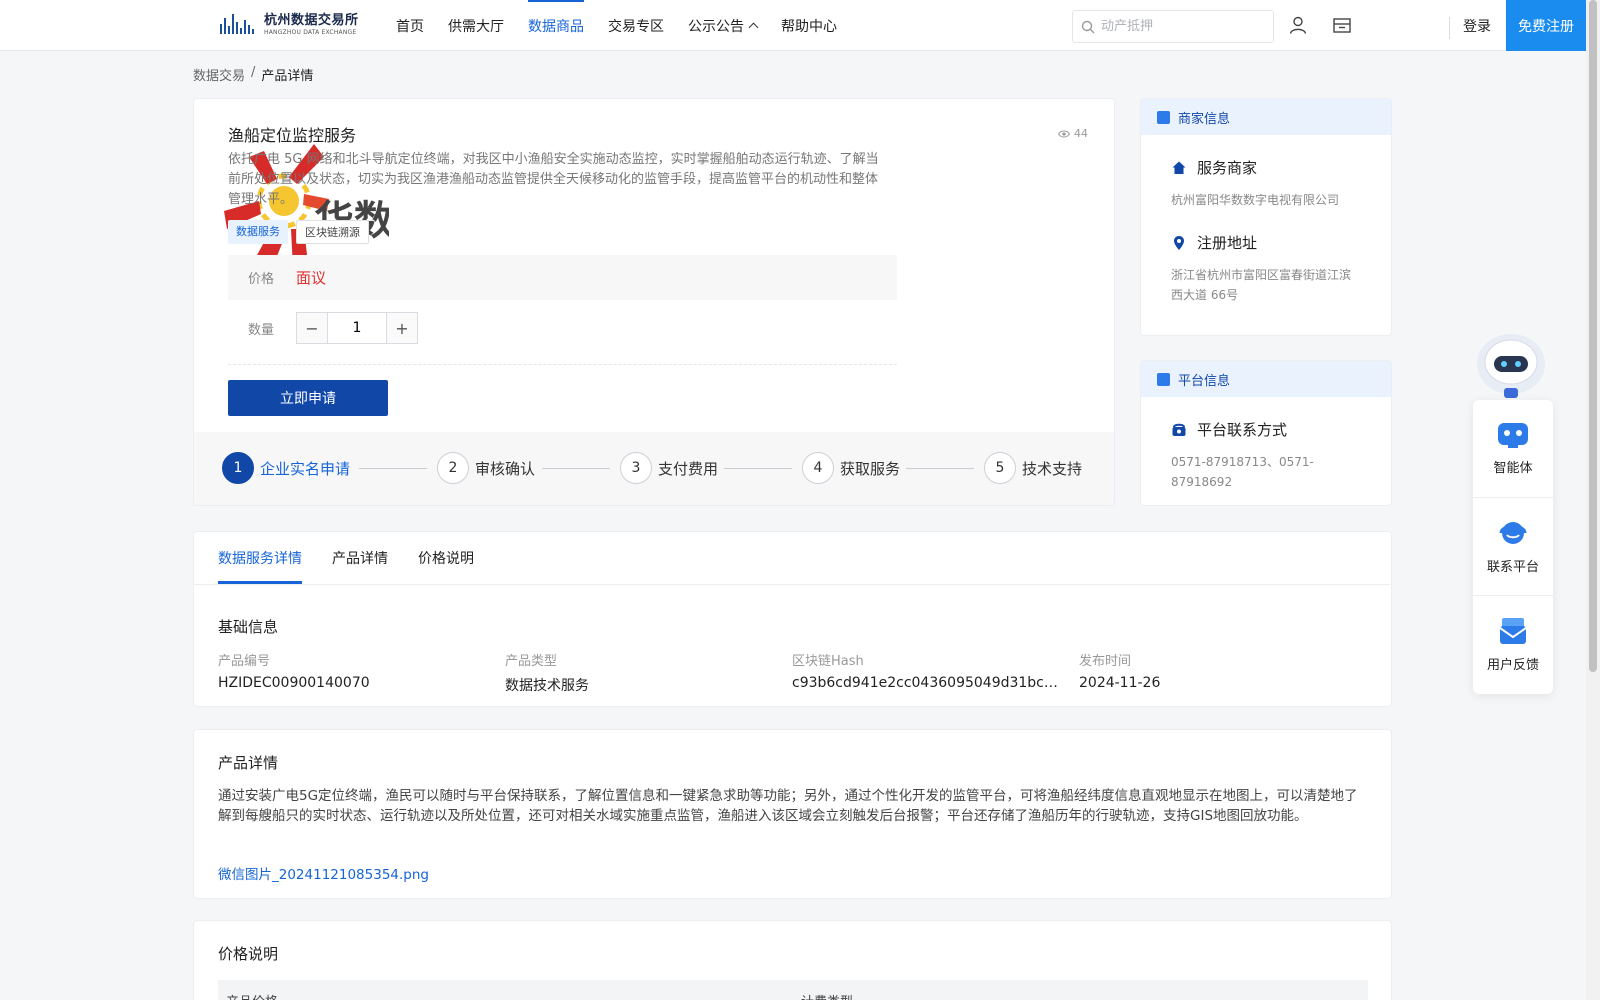 The image size is (1600, 1000). I want to click on price-row: 价格 面议, so click(562, 277).